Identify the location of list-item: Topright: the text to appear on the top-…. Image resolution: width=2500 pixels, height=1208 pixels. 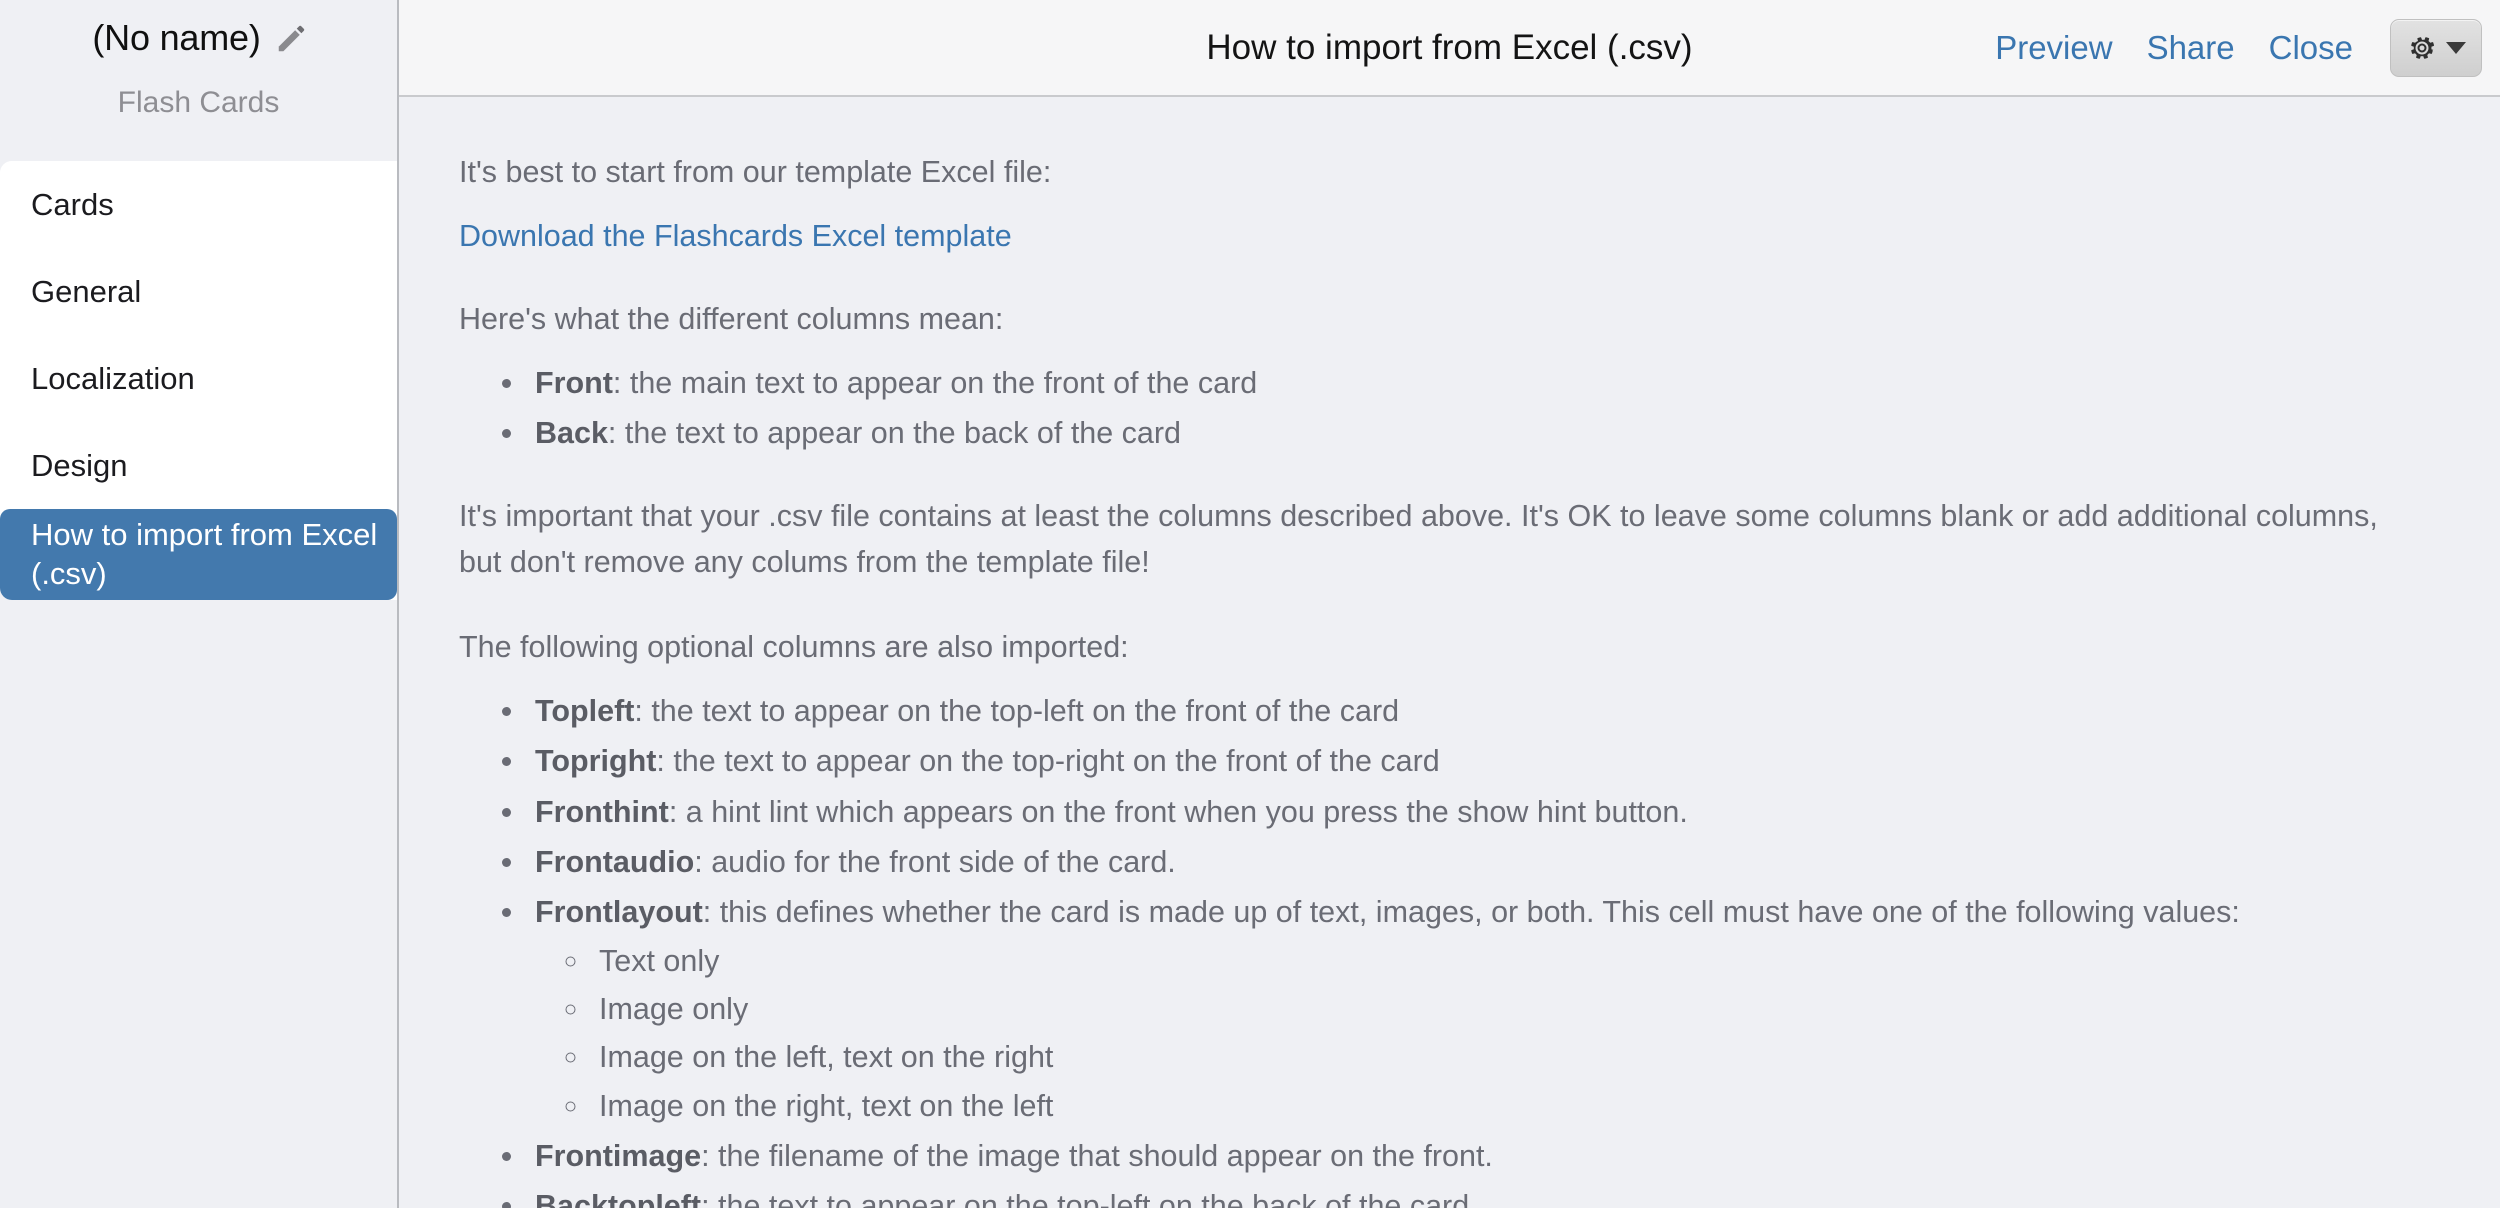
(1458, 761).